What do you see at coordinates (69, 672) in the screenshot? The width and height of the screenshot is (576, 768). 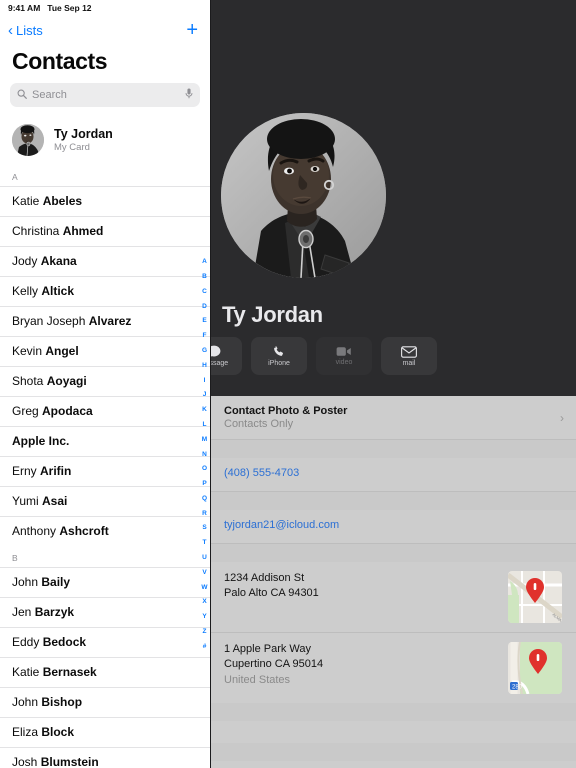 I see `contact-last-name: Bernasek` at bounding box center [69, 672].